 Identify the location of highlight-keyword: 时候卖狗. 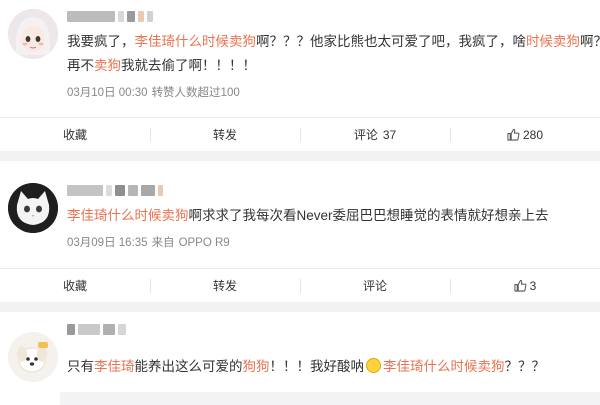
(553, 41).